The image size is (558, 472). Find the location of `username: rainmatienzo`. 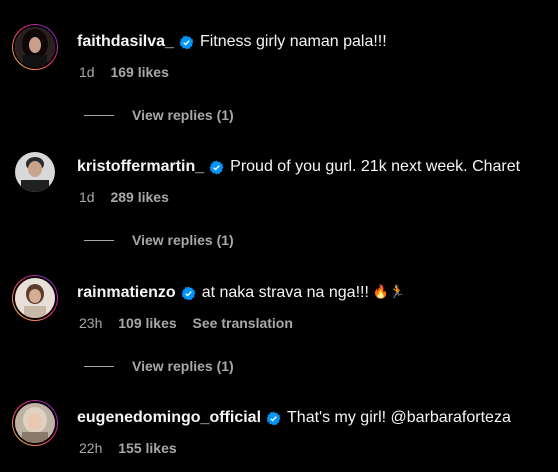

username: rainmatienzo is located at coordinates (126, 293).